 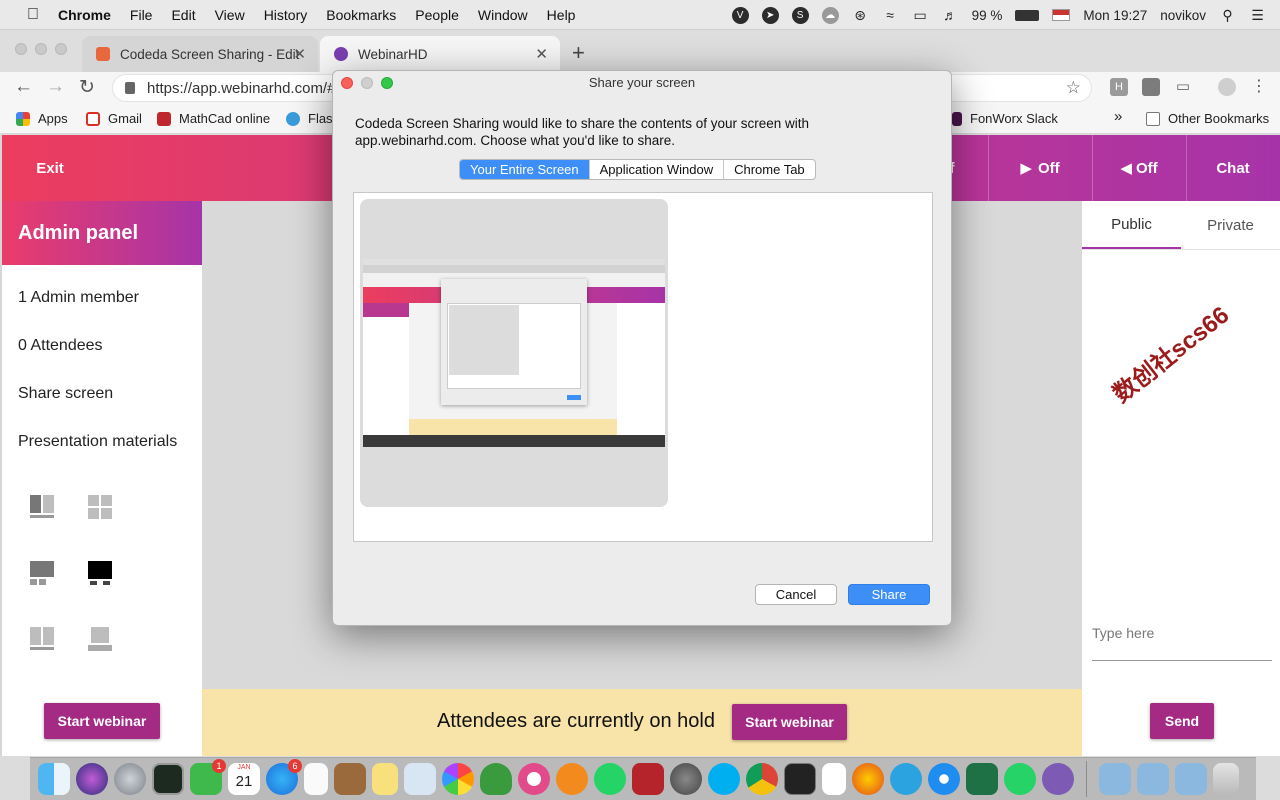 What do you see at coordinates (1061, 15) in the screenshot?
I see `input-source-flag-icon` at bounding box center [1061, 15].